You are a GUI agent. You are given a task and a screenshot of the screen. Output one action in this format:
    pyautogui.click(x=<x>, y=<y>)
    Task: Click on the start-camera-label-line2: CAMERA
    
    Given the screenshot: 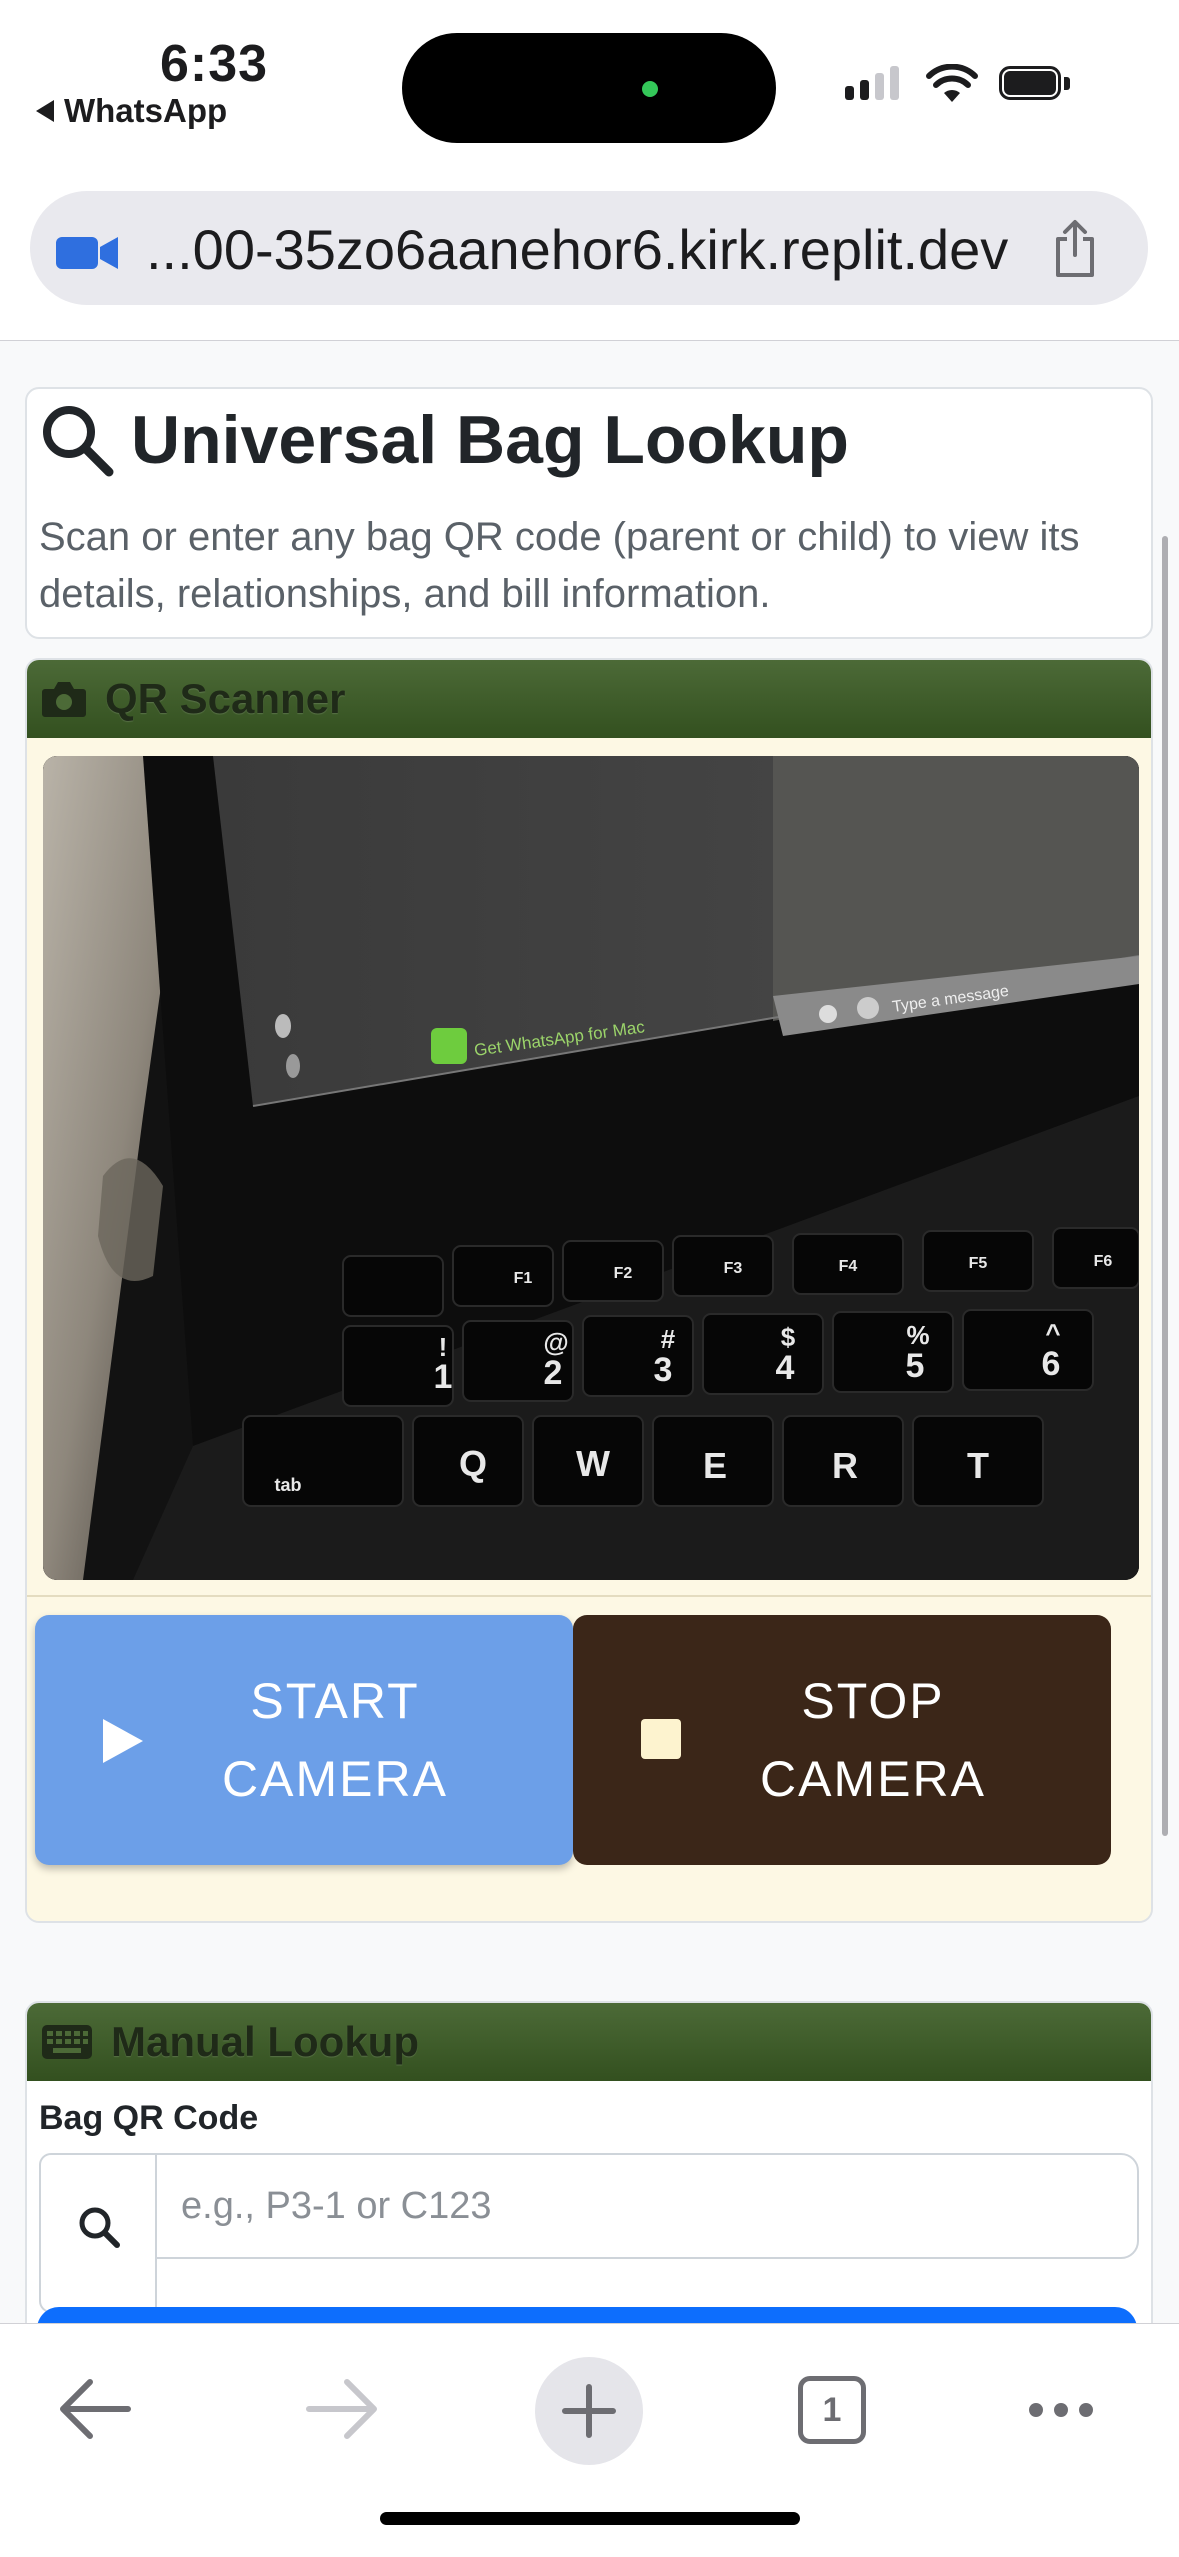 What is the action you would take?
    pyautogui.click(x=335, y=1779)
    